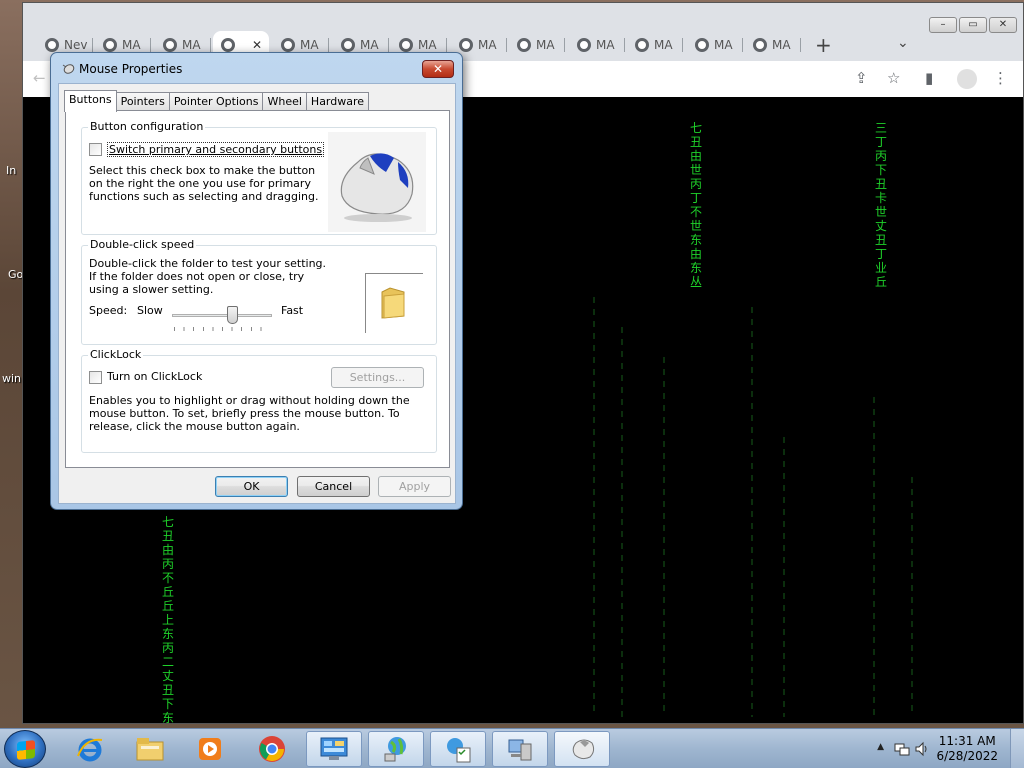 The width and height of the screenshot is (1024, 768). What do you see at coordinates (695, 205) in the screenshot?
I see `matrix-text-column: 七丑由世丙丁不世东由东丛` at bounding box center [695, 205].